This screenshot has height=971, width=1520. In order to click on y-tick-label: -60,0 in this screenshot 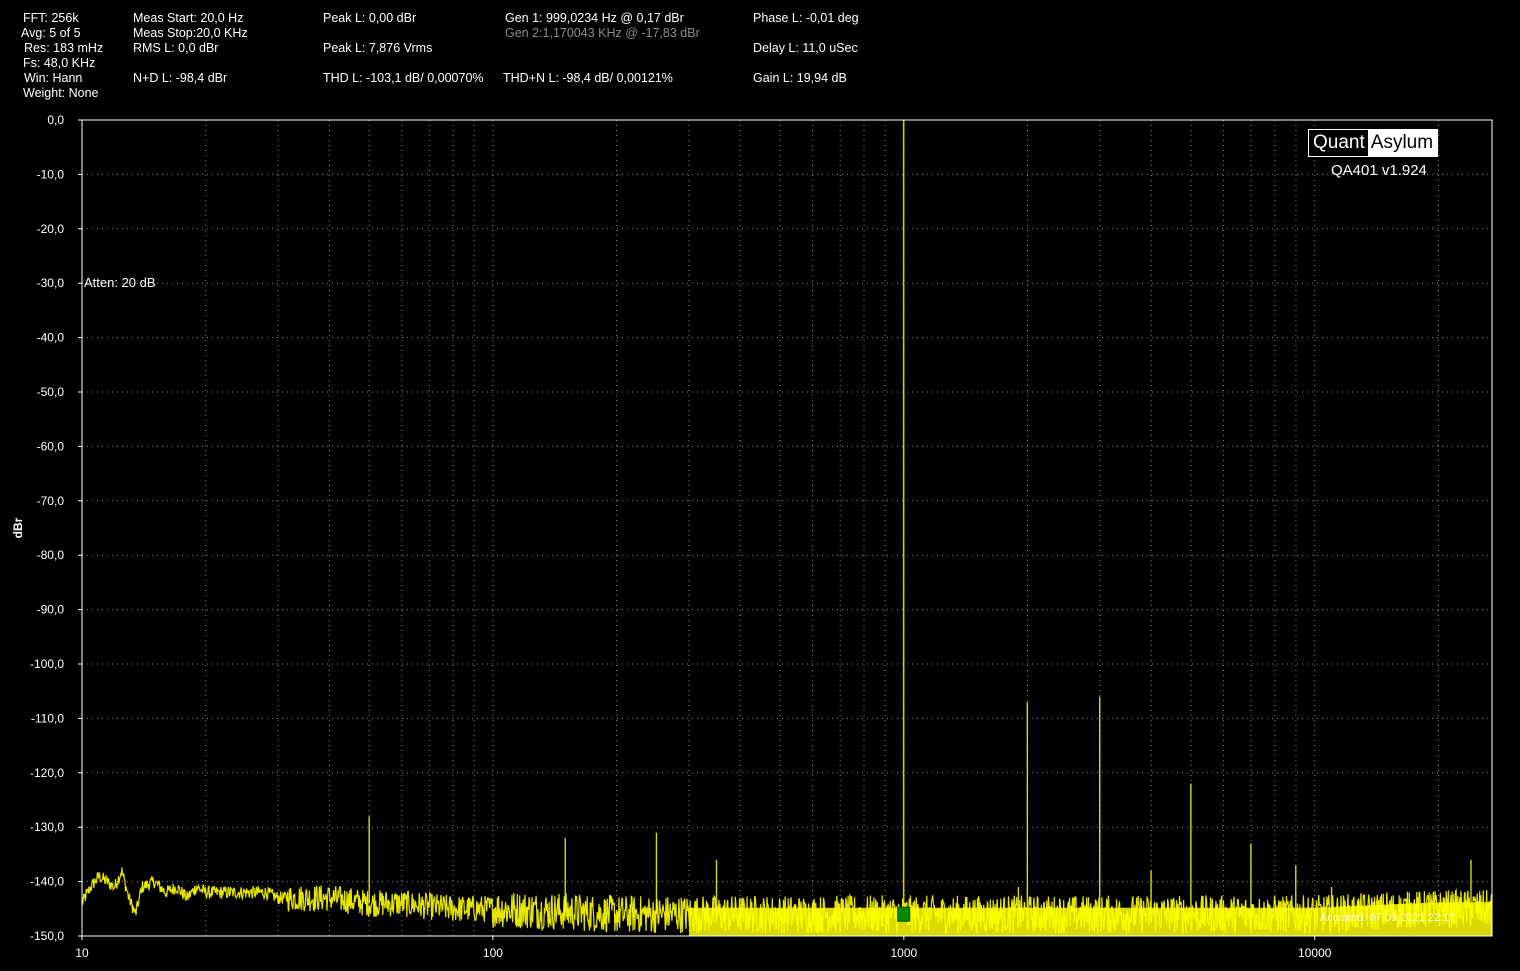, I will do `click(51, 446)`.